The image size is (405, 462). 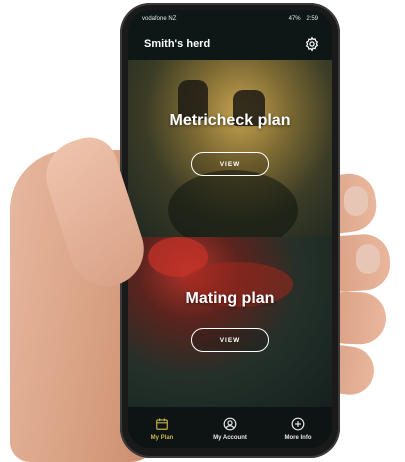 I want to click on nav-item-more-info: More Info, so click(x=298, y=429).